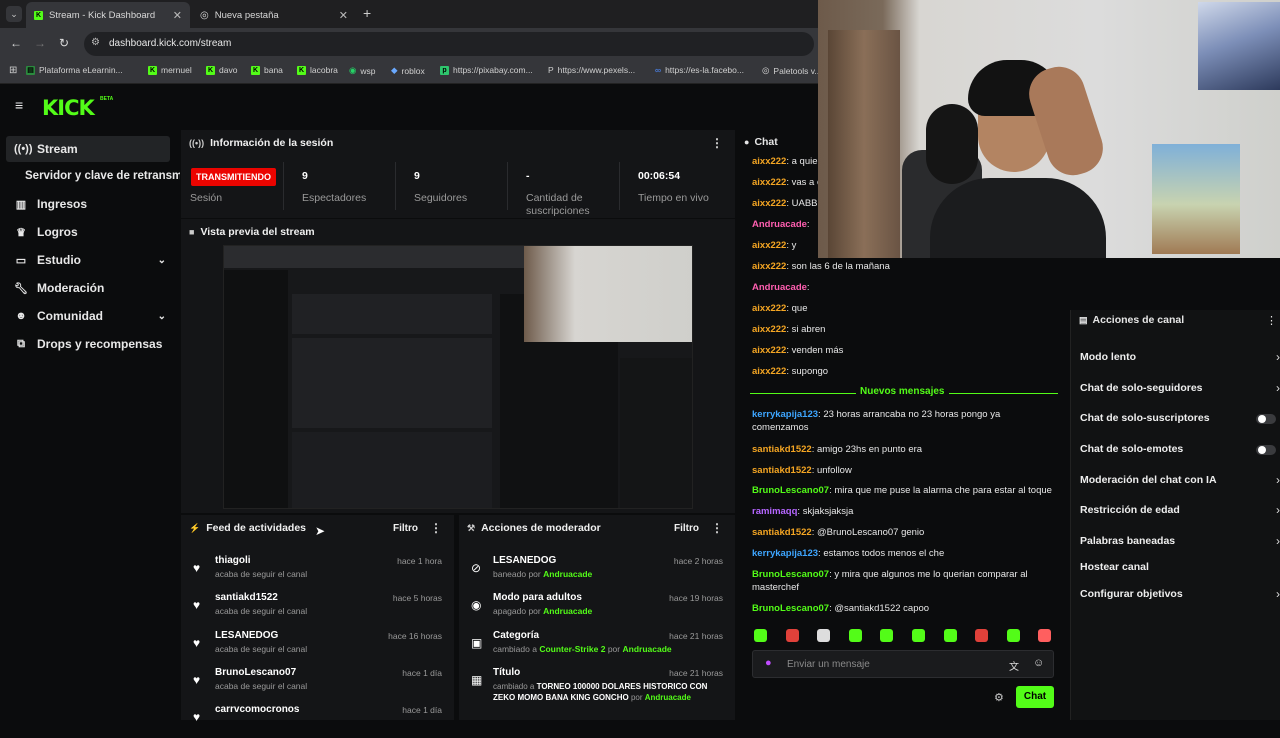 Image resolution: width=1280 pixels, height=738 pixels. I want to click on bookmark-item: ◆ roblox, so click(408, 70).